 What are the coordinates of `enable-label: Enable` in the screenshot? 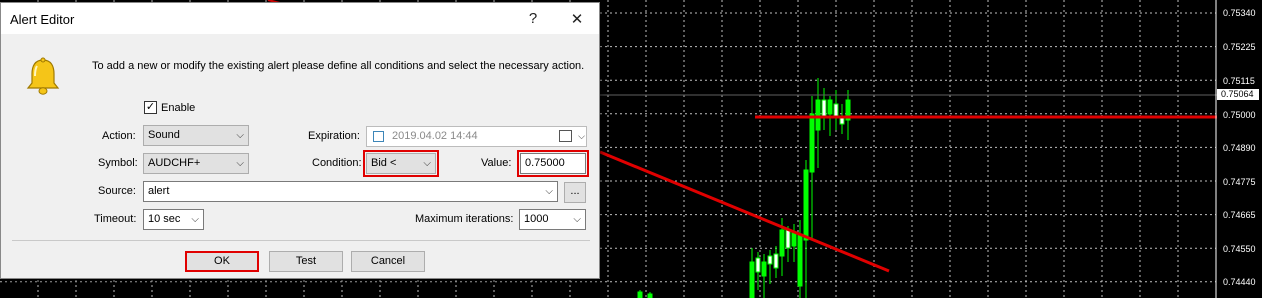 It's located at (178, 108).